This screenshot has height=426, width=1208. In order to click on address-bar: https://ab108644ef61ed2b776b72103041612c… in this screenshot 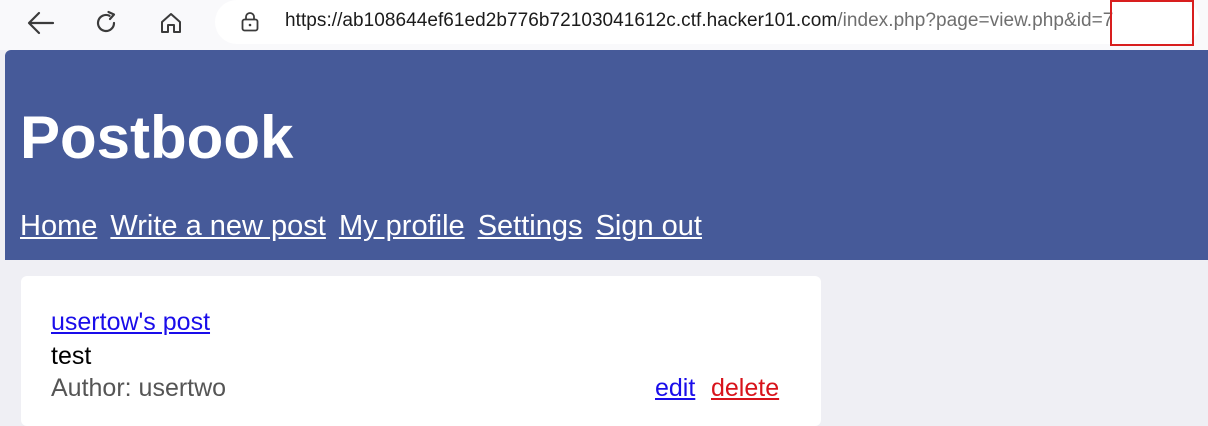, I will do `click(707, 22)`.